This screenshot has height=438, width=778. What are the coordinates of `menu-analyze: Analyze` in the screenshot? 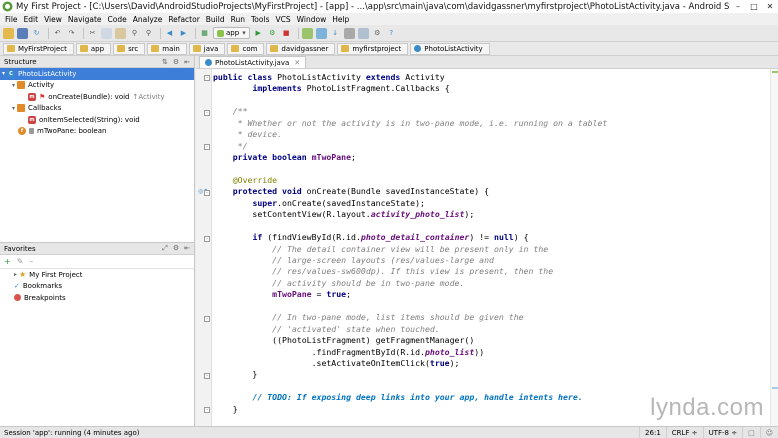 It's located at (148, 19).